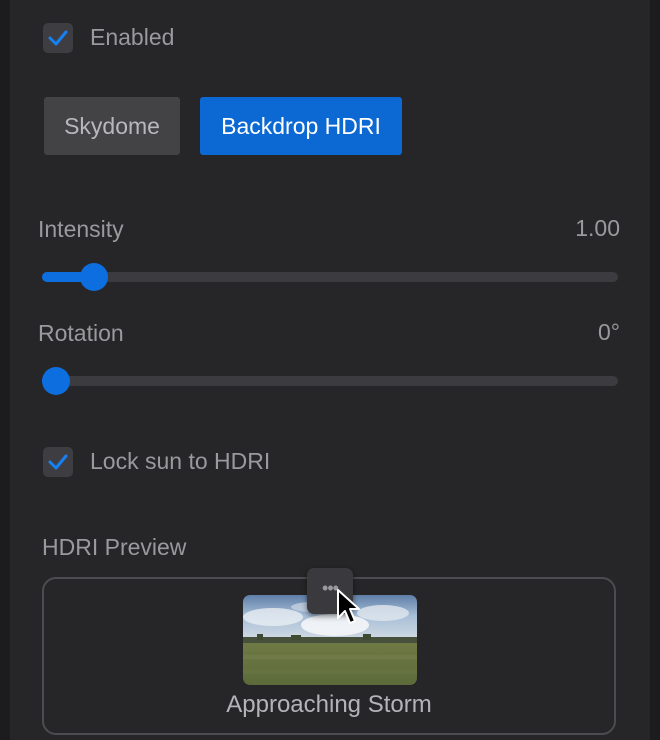 Image resolution: width=660 pixels, height=740 pixels. I want to click on mouse-pointer-icon, so click(348, 606).